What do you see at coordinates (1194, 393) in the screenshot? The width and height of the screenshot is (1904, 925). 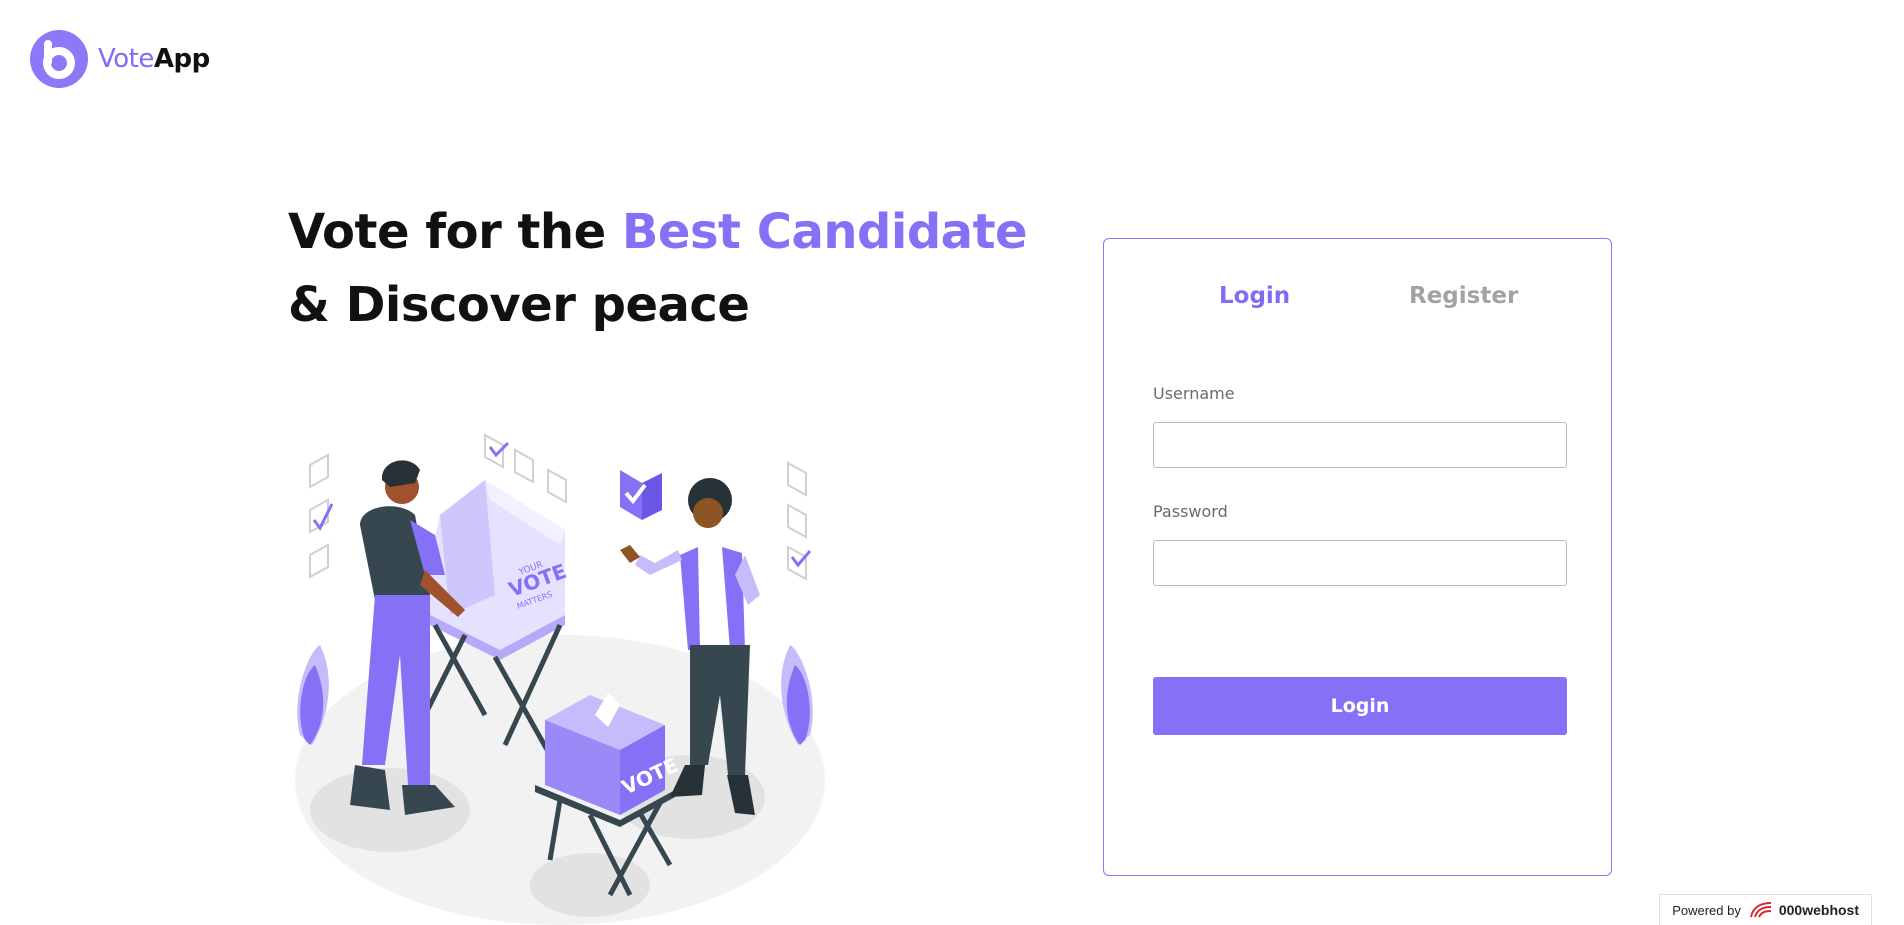 I see `username-label: Username` at bounding box center [1194, 393].